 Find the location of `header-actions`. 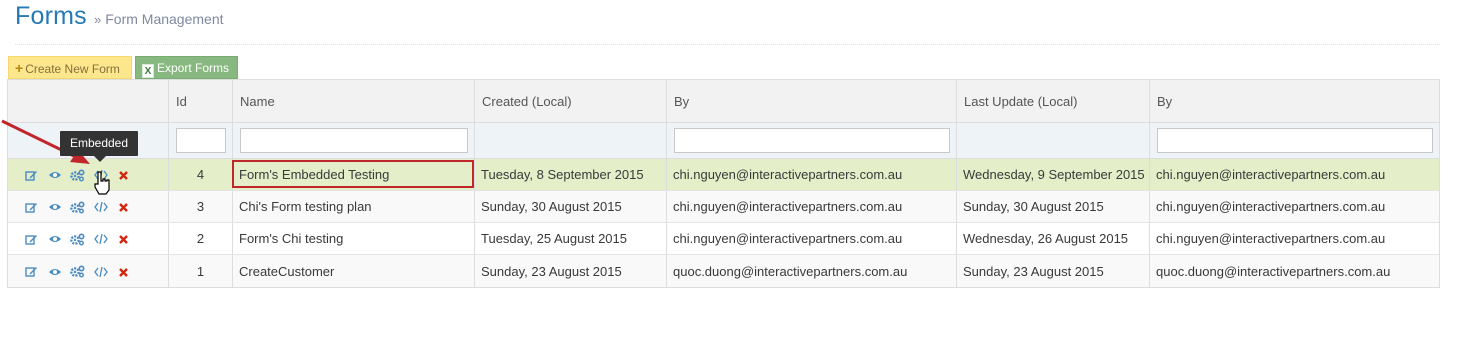

header-actions is located at coordinates (88, 101).